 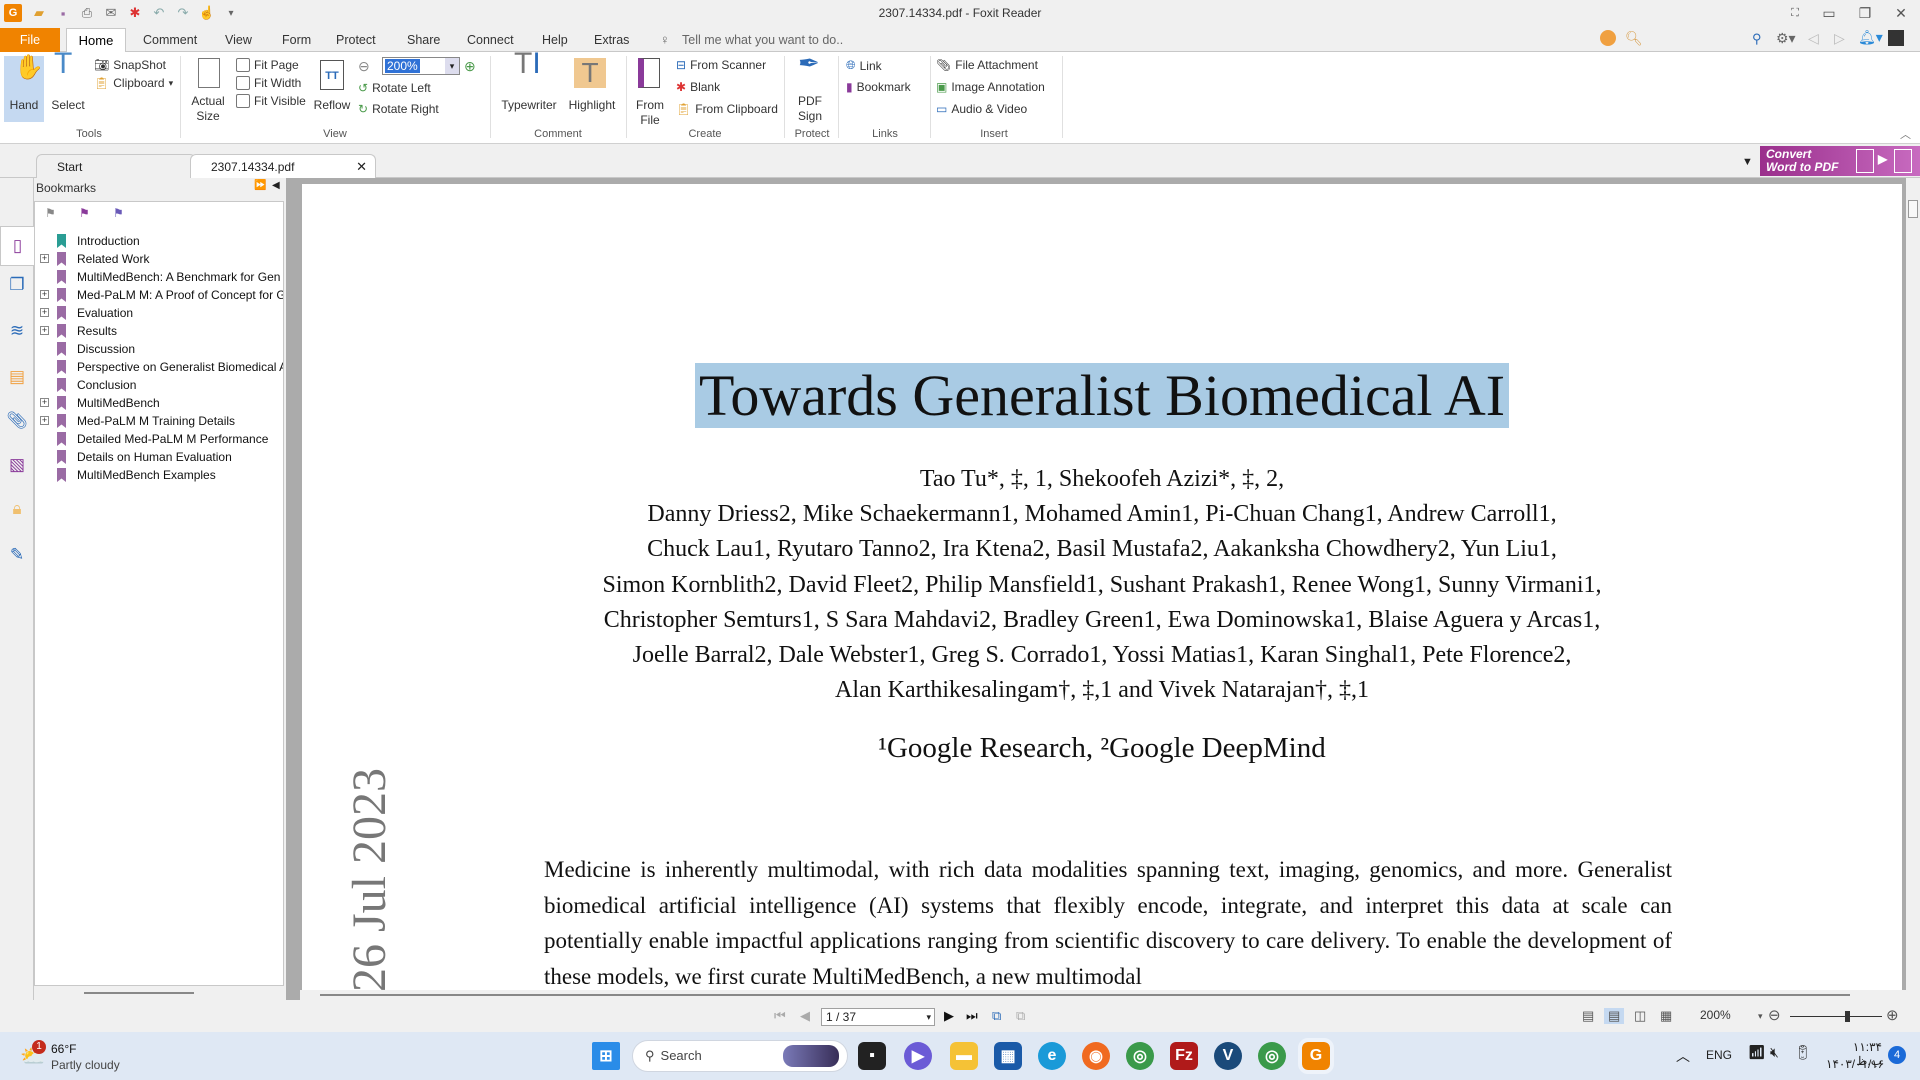 What do you see at coordinates (1757, 1052) in the screenshot?
I see `wifi-icon: 📶︎` at bounding box center [1757, 1052].